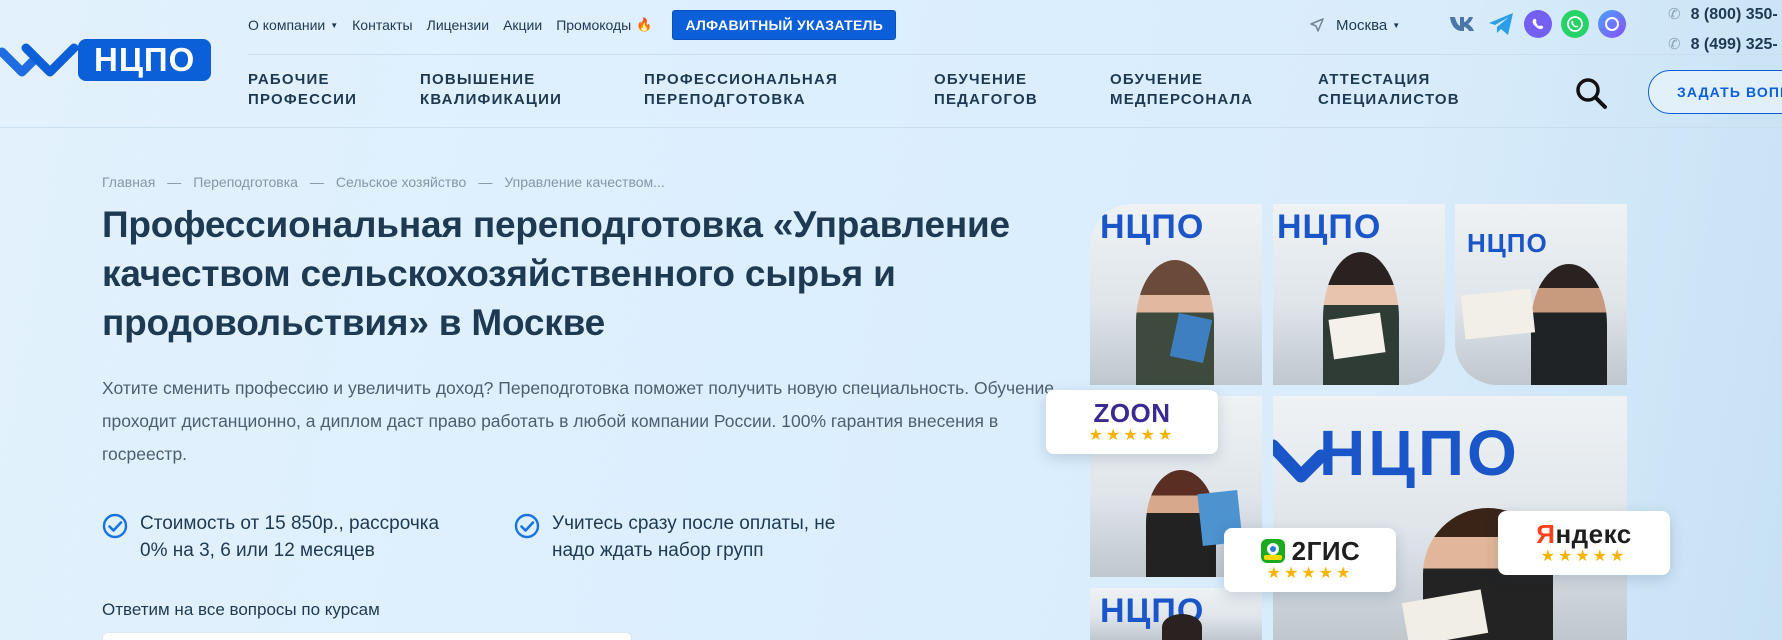 The image size is (1782, 640). I want to click on phone-item: ✆ 8 (800) 350-, so click(1723, 15).